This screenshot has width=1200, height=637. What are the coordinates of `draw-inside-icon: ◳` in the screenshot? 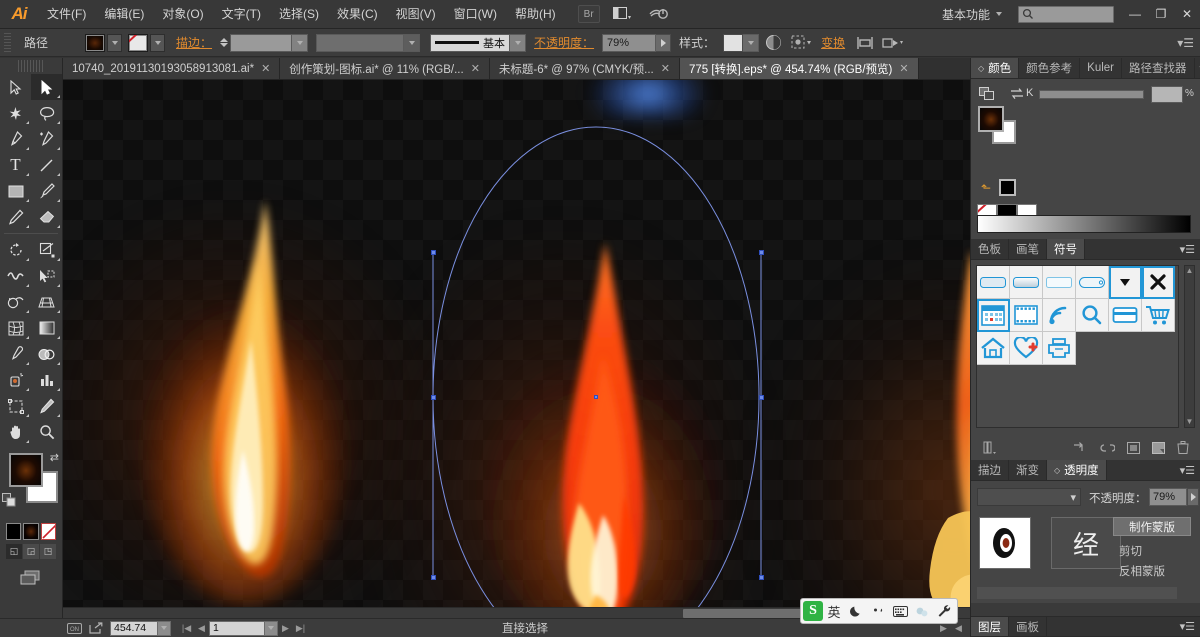 It's located at (48, 551).